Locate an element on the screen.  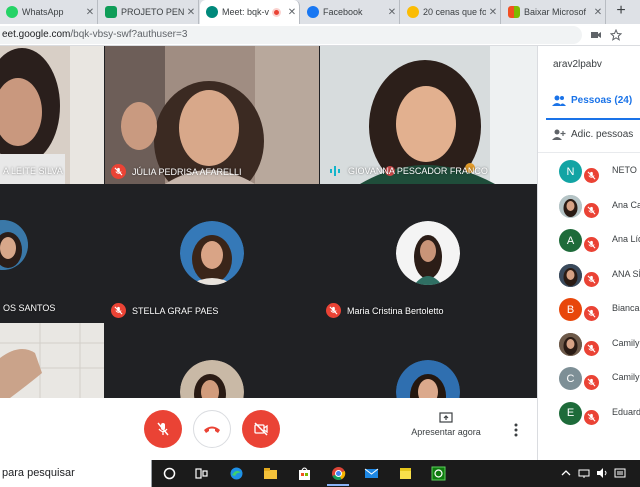
mail-icon is located at coordinates (371, 473).